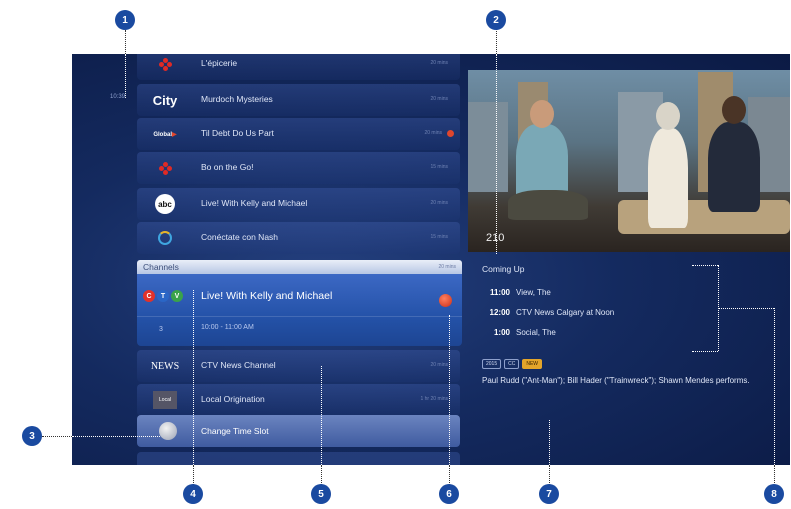  Describe the element at coordinates (434, 399) in the screenshot. I see `program-duration: 1 hr 20 mins` at that location.